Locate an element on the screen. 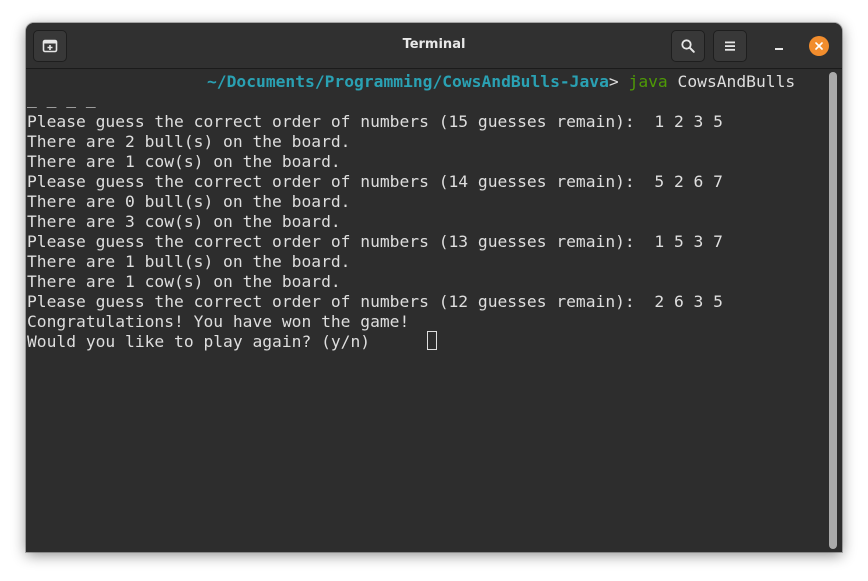  close-icon is located at coordinates (819, 46).